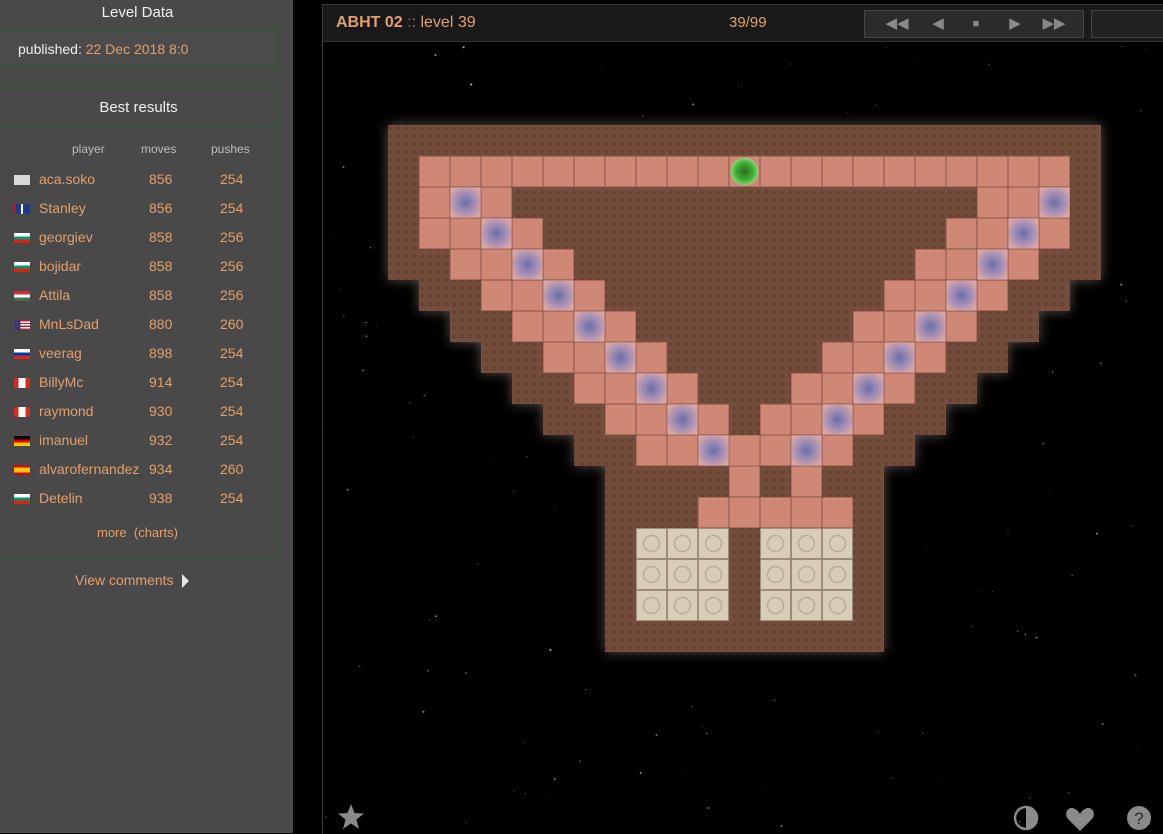 The image size is (1163, 834). Describe the element at coordinates (351, 817) in the screenshot. I see `star-icon` at that location.